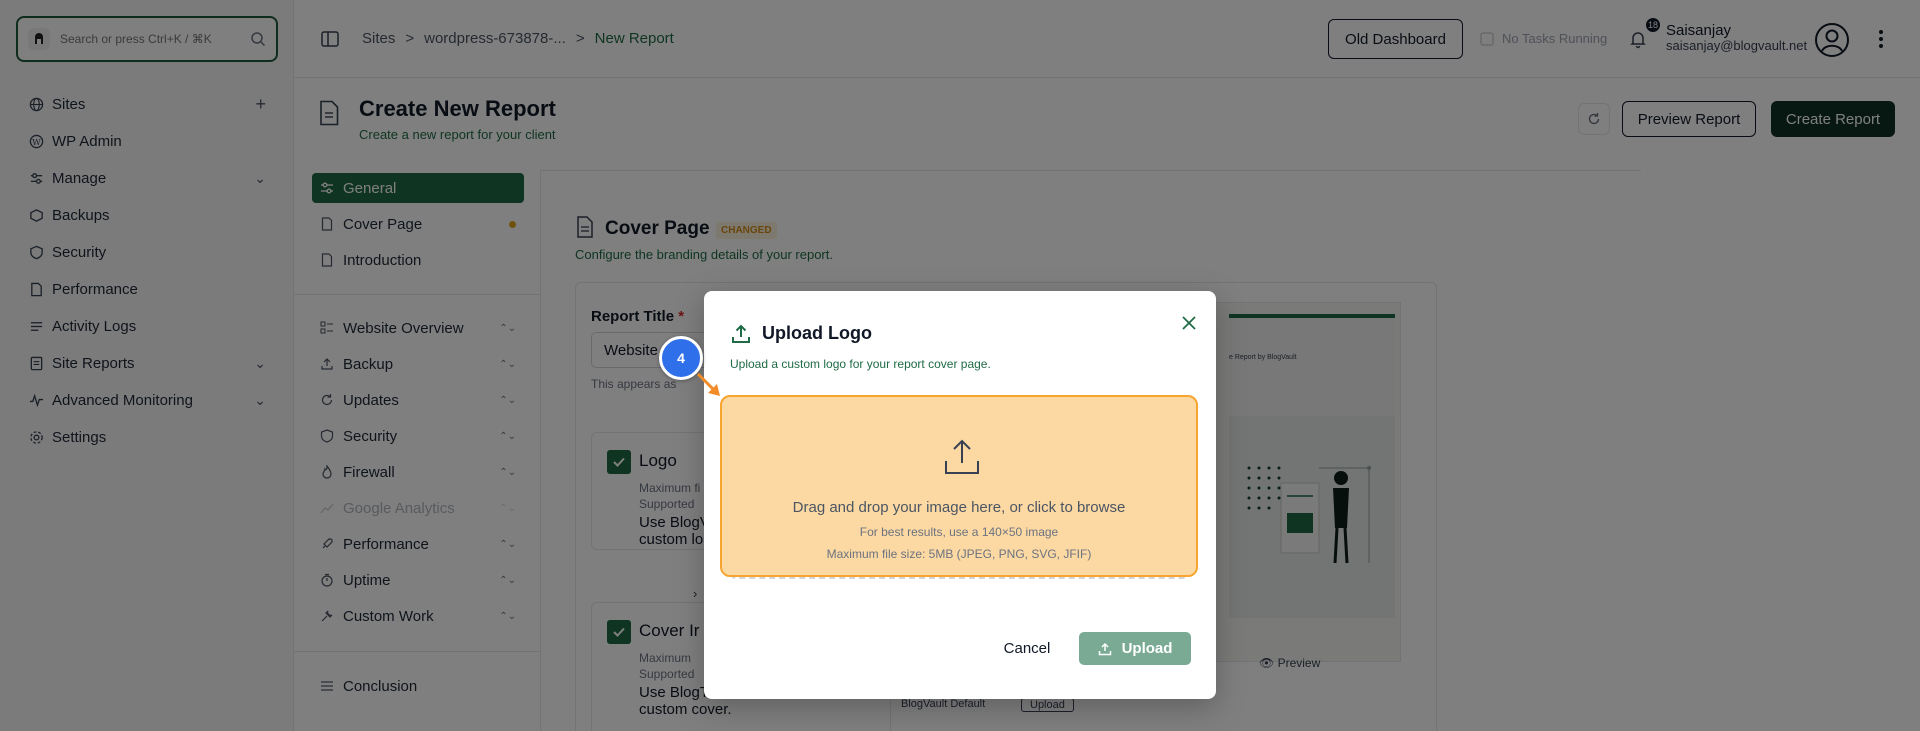 The image size is (1920, 731). Describe the element at coordinates (817, 333) in the screenshot. I see `dialog-title: Upload Logo` at that location.